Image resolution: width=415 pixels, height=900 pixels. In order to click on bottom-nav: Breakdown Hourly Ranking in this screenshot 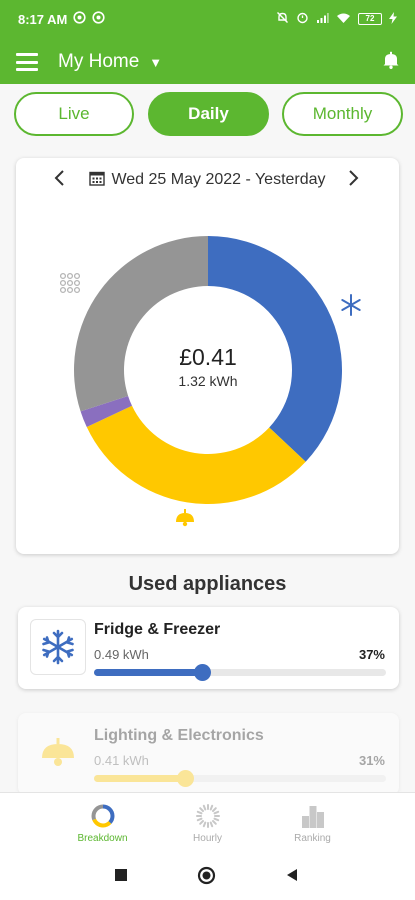, I will do `click(207, 821)`.